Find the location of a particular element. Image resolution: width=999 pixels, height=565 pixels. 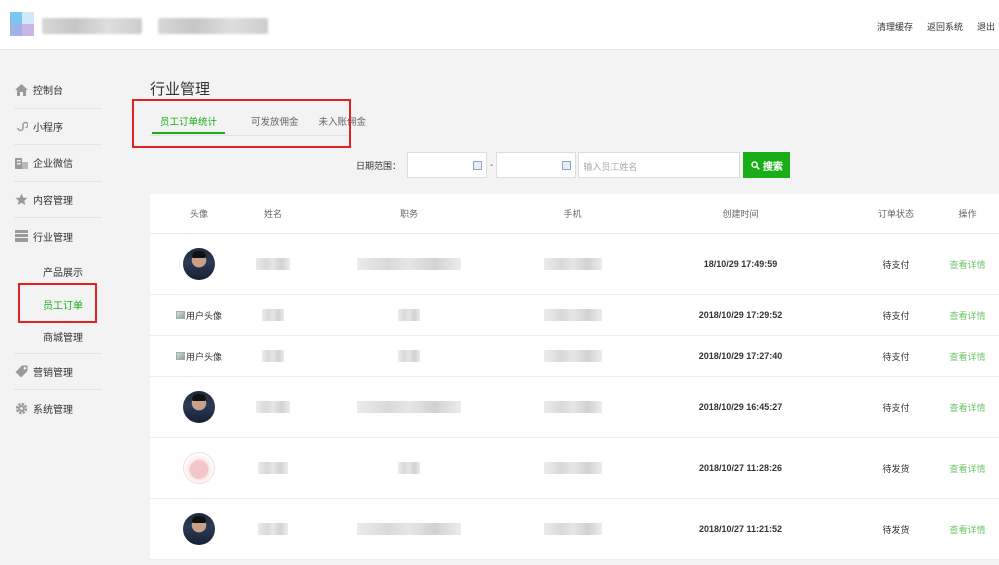

top-links: 清理缓存 返回系统 退出 is located at coordinates (936, 26).